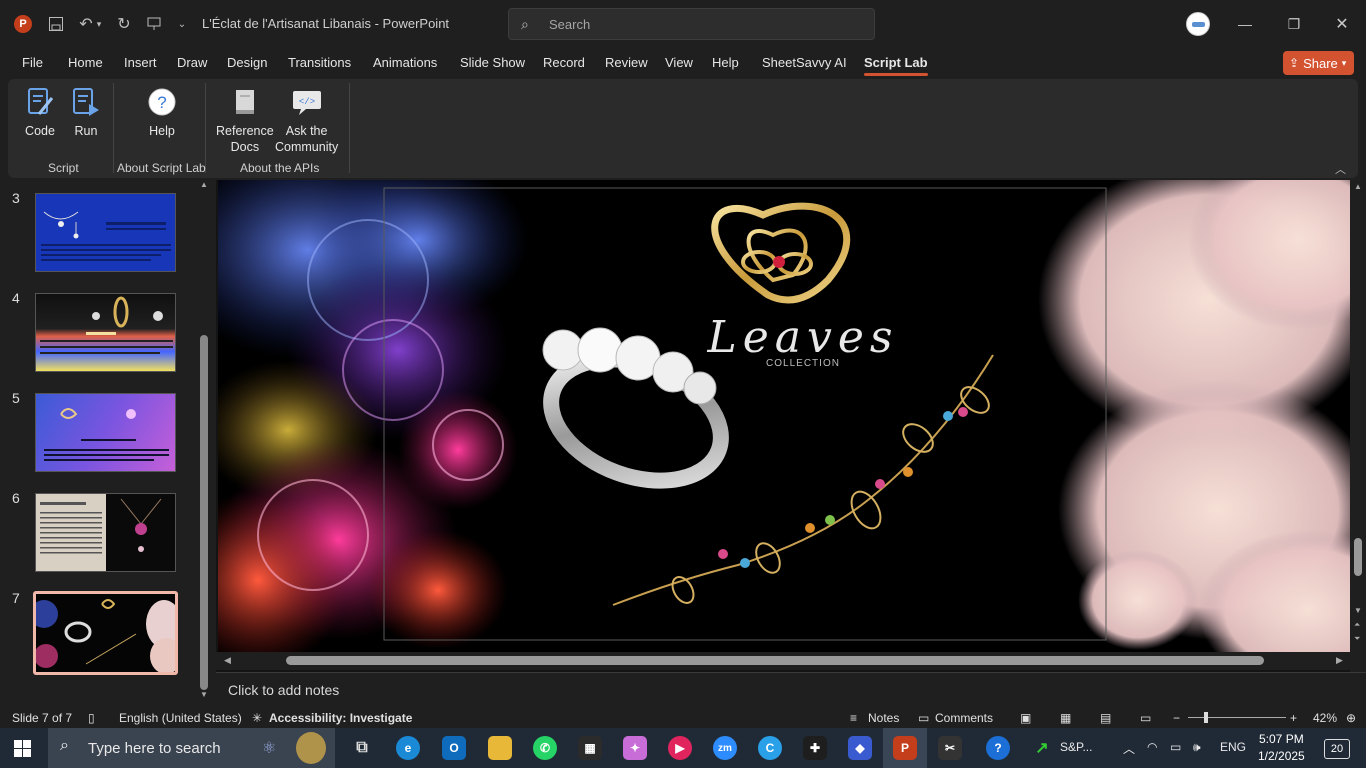  I want to click on copilot-icon: ✦, so click(635, 748).